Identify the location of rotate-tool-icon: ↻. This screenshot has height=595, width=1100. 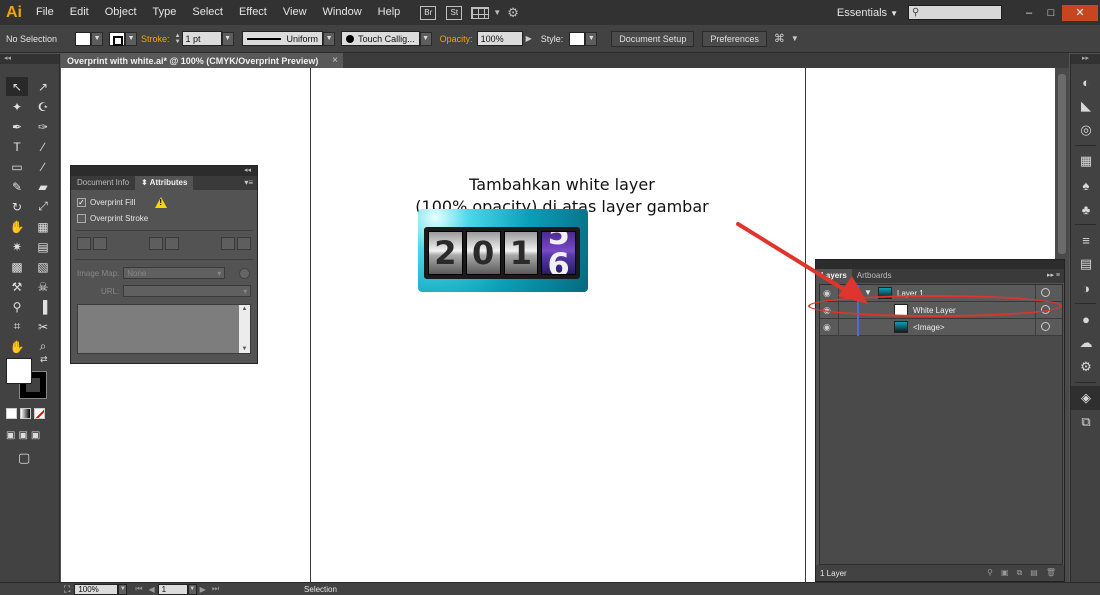
(17, 206).